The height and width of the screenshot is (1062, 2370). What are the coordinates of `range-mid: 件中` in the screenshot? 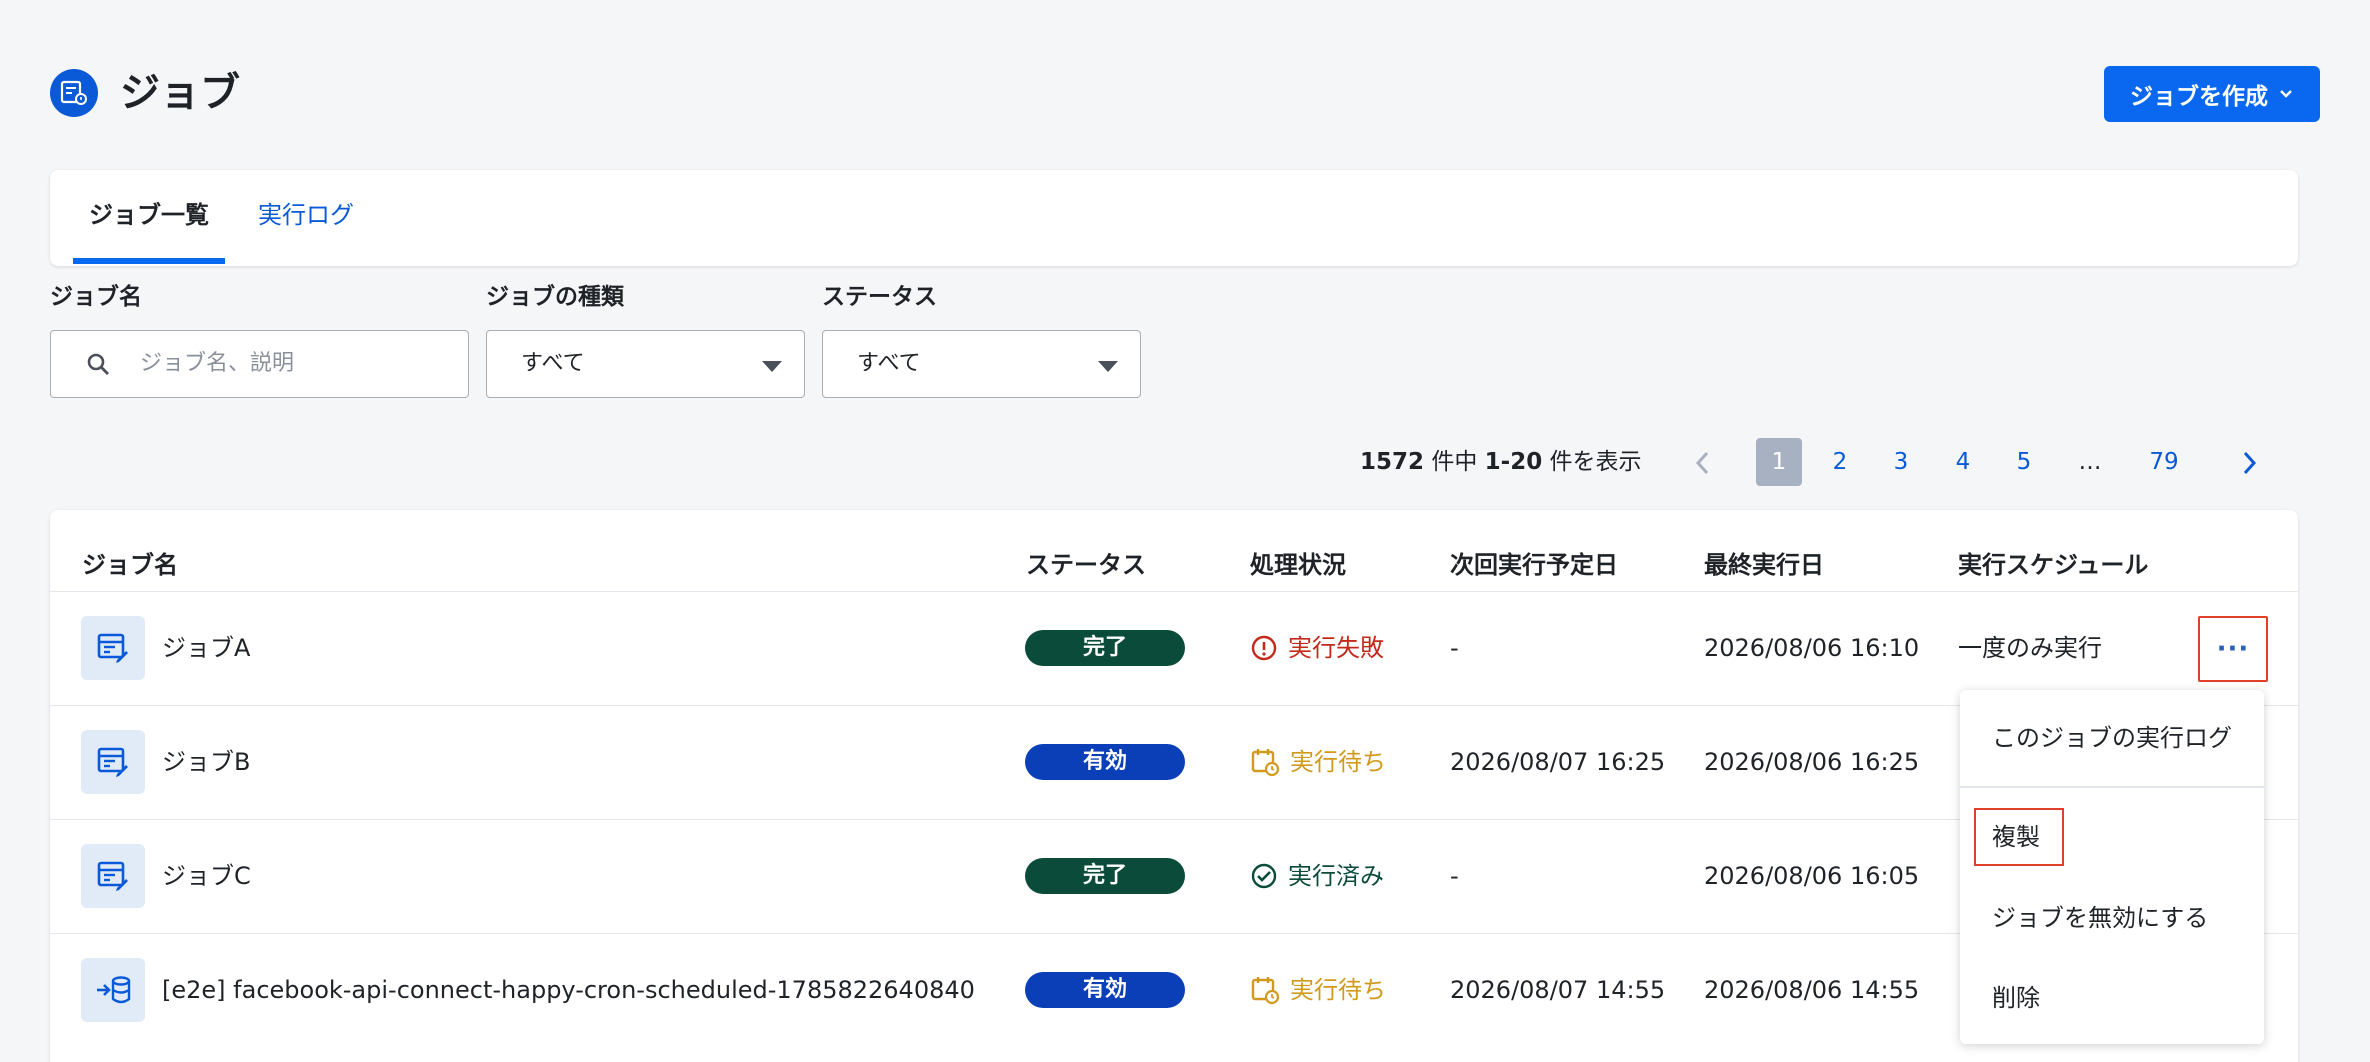 It's located at (1454, 462).